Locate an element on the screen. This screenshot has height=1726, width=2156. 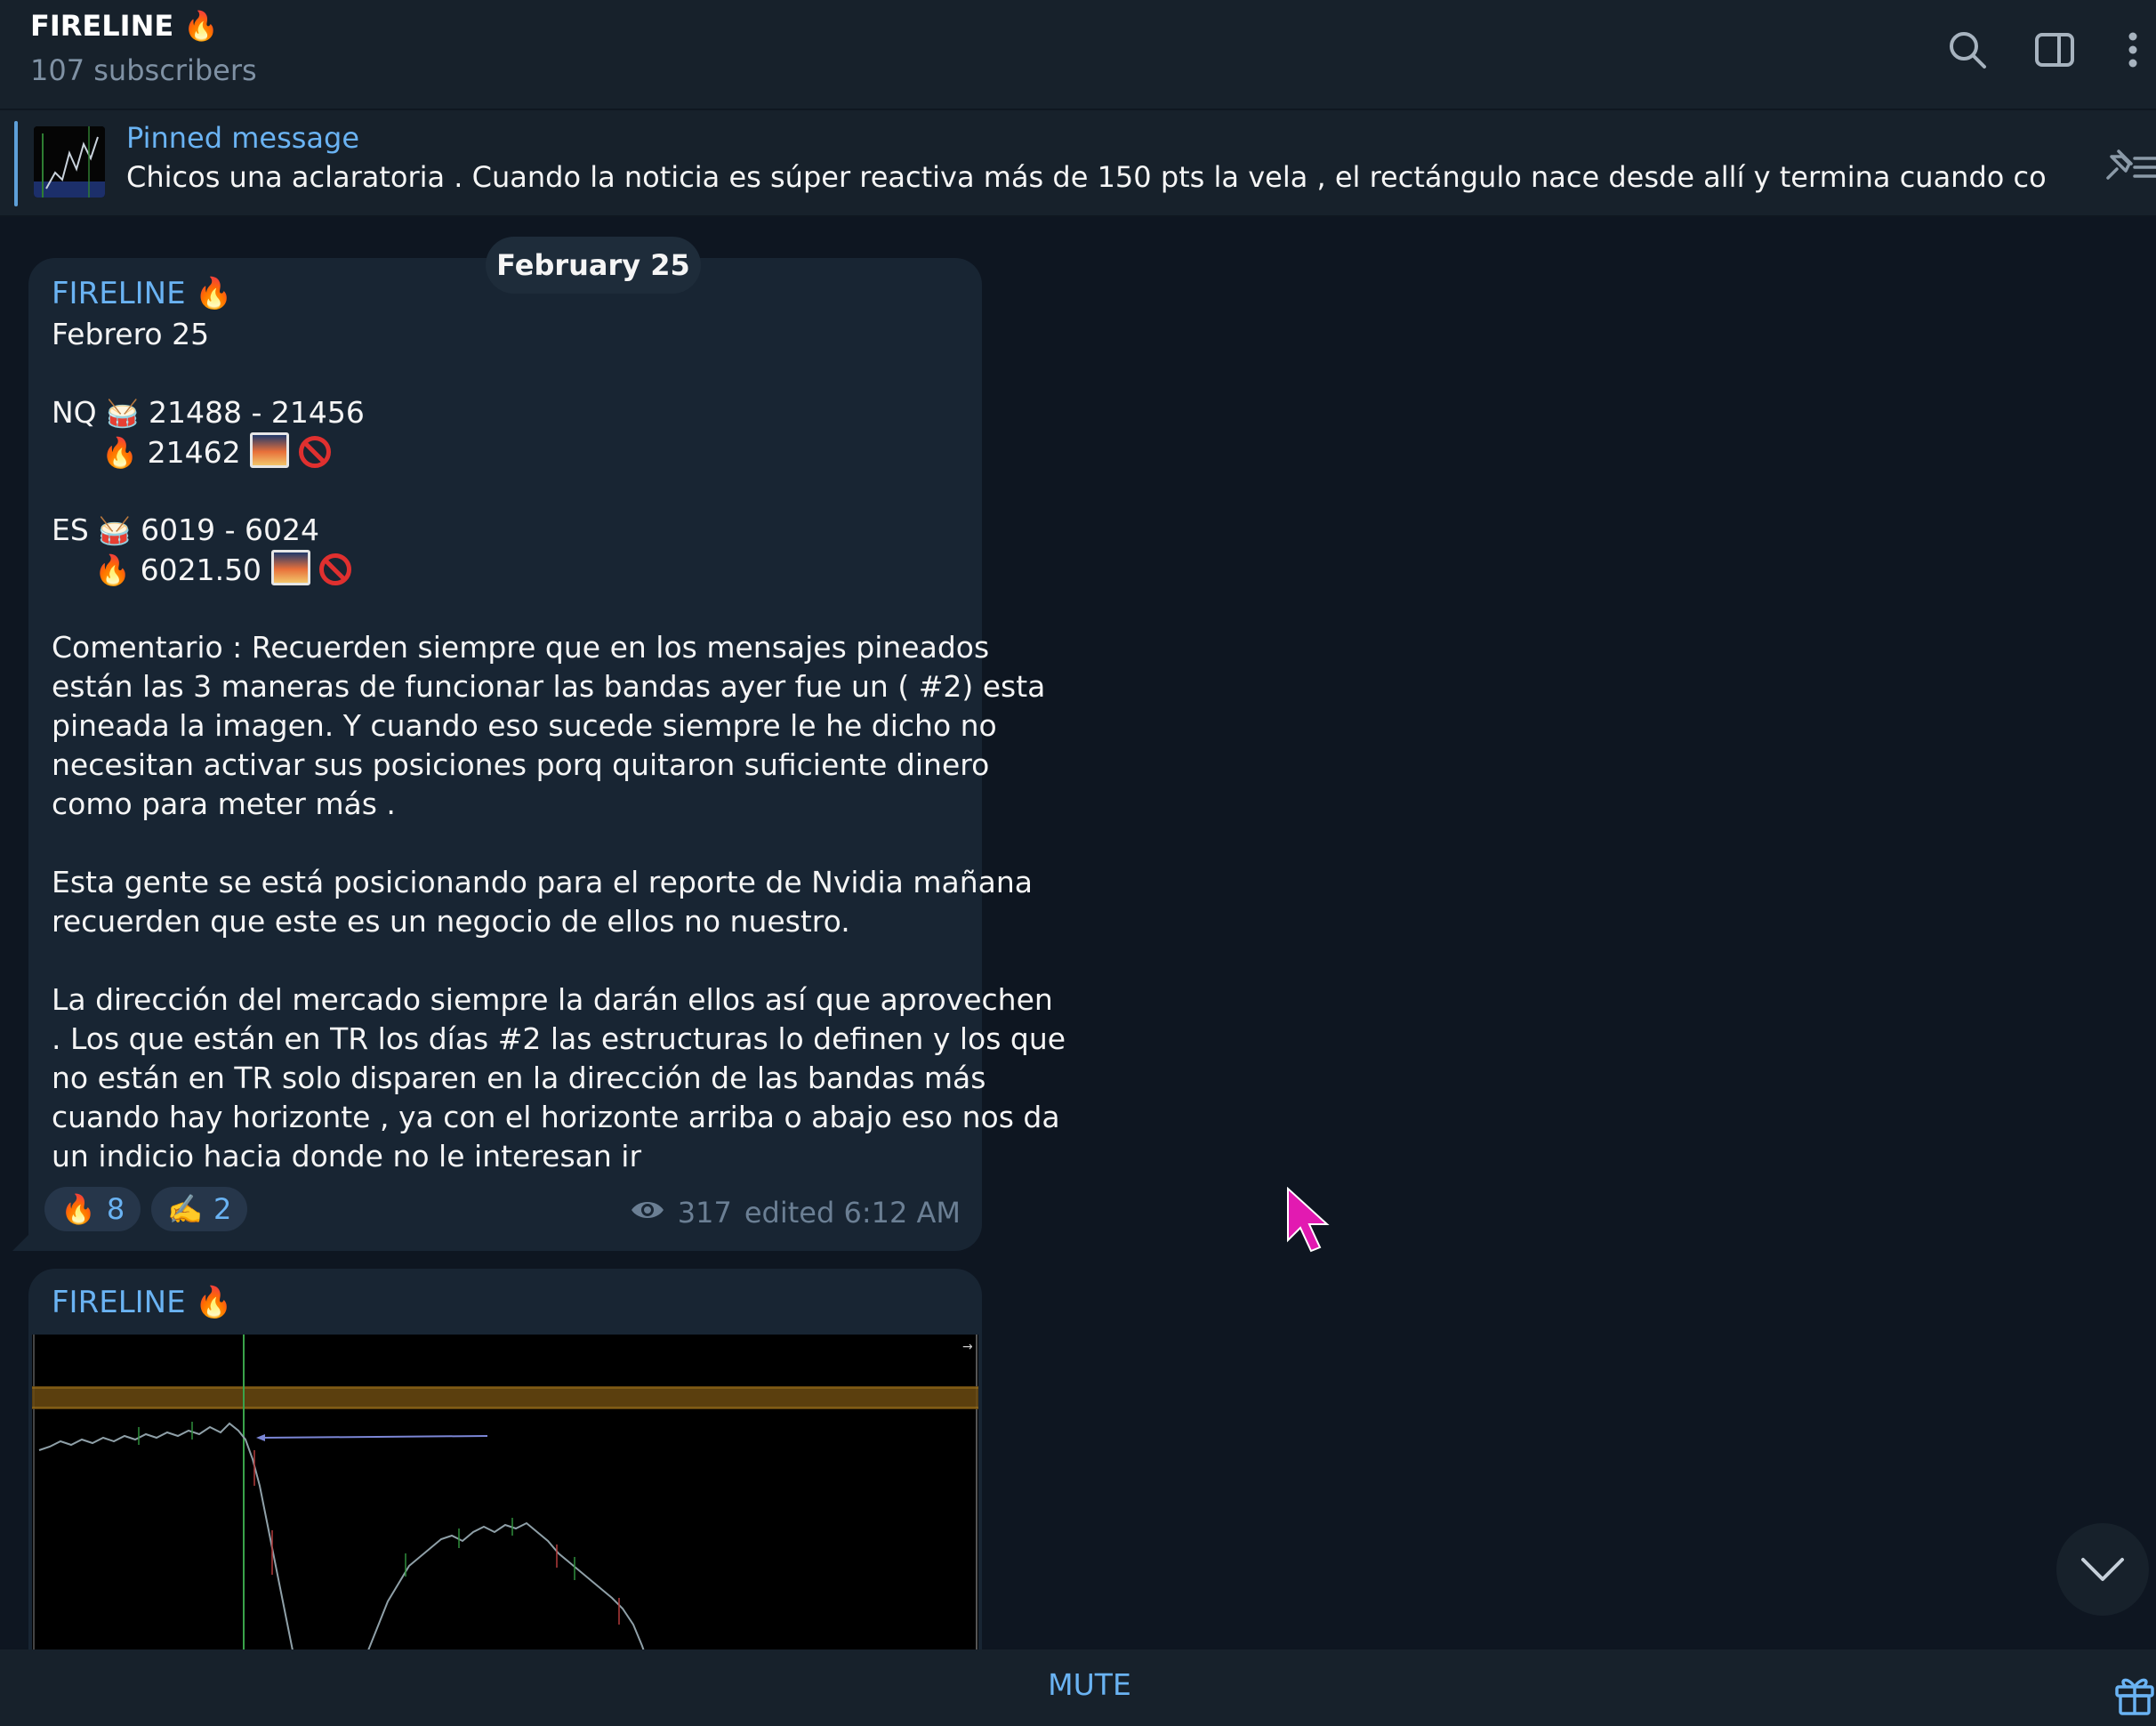
pinned-label: Pinned message is located at coordinates (243, 138).